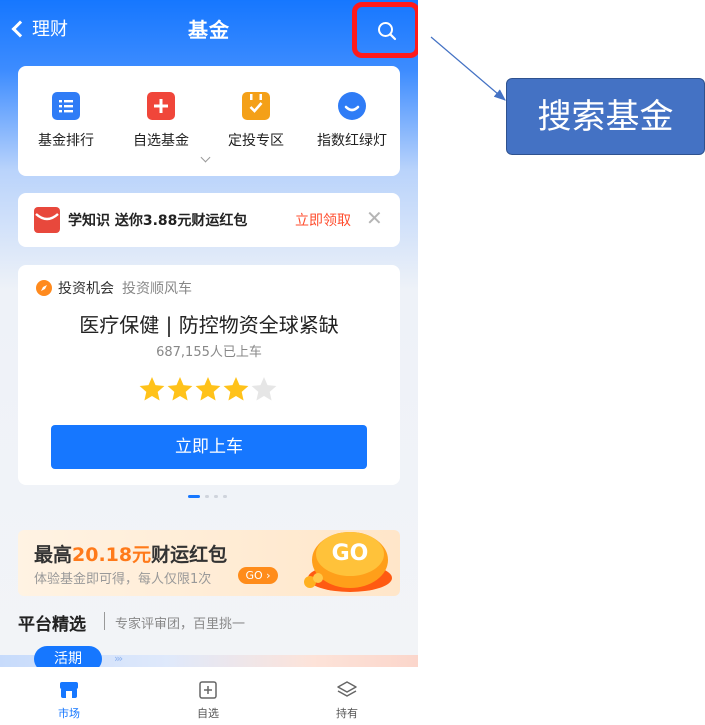 The image size is (705, 725). Describe the element at coordinates (352, 121) in the screenshot. I see `menu-item-index-traffic-light: 指数红绿灯` at that location.